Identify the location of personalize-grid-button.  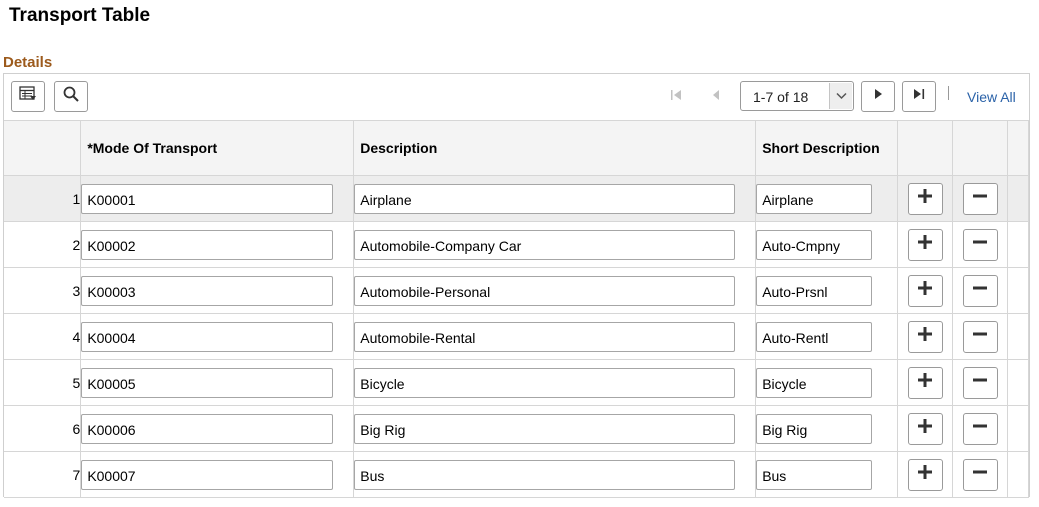
(28, 96).